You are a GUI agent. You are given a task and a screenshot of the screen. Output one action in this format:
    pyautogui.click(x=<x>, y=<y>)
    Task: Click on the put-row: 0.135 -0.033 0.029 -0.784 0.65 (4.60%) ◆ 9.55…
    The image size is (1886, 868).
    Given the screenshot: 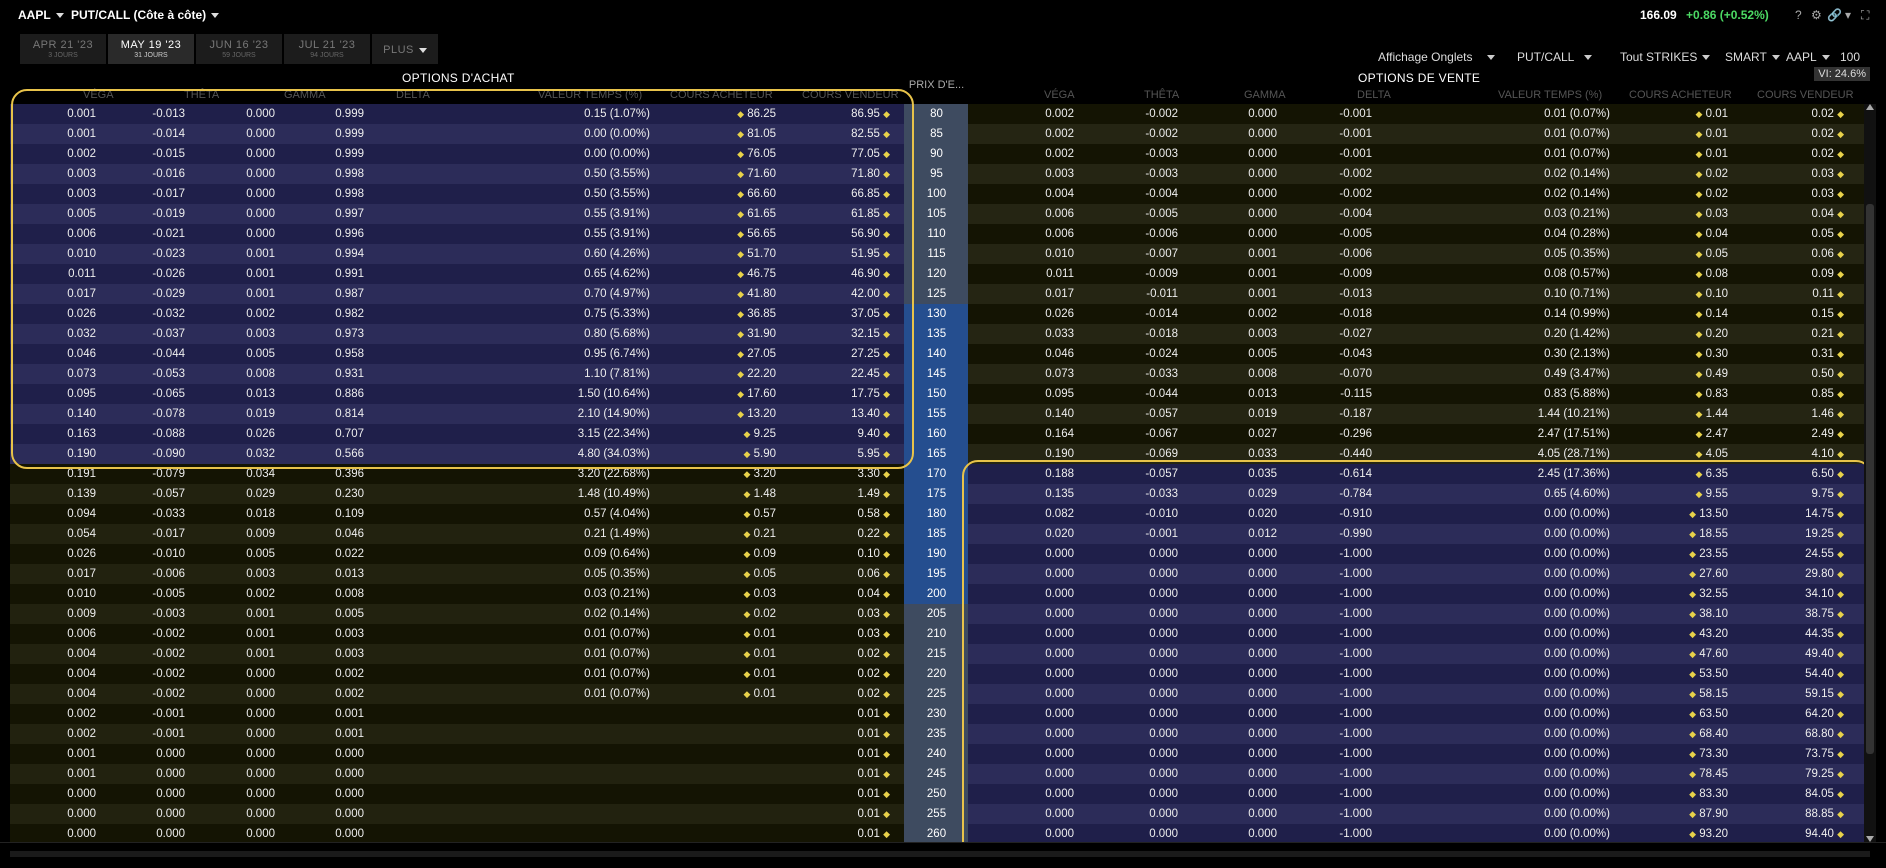 What is the action you would take?
    pyautogui.click(x=1416, y=494)
    